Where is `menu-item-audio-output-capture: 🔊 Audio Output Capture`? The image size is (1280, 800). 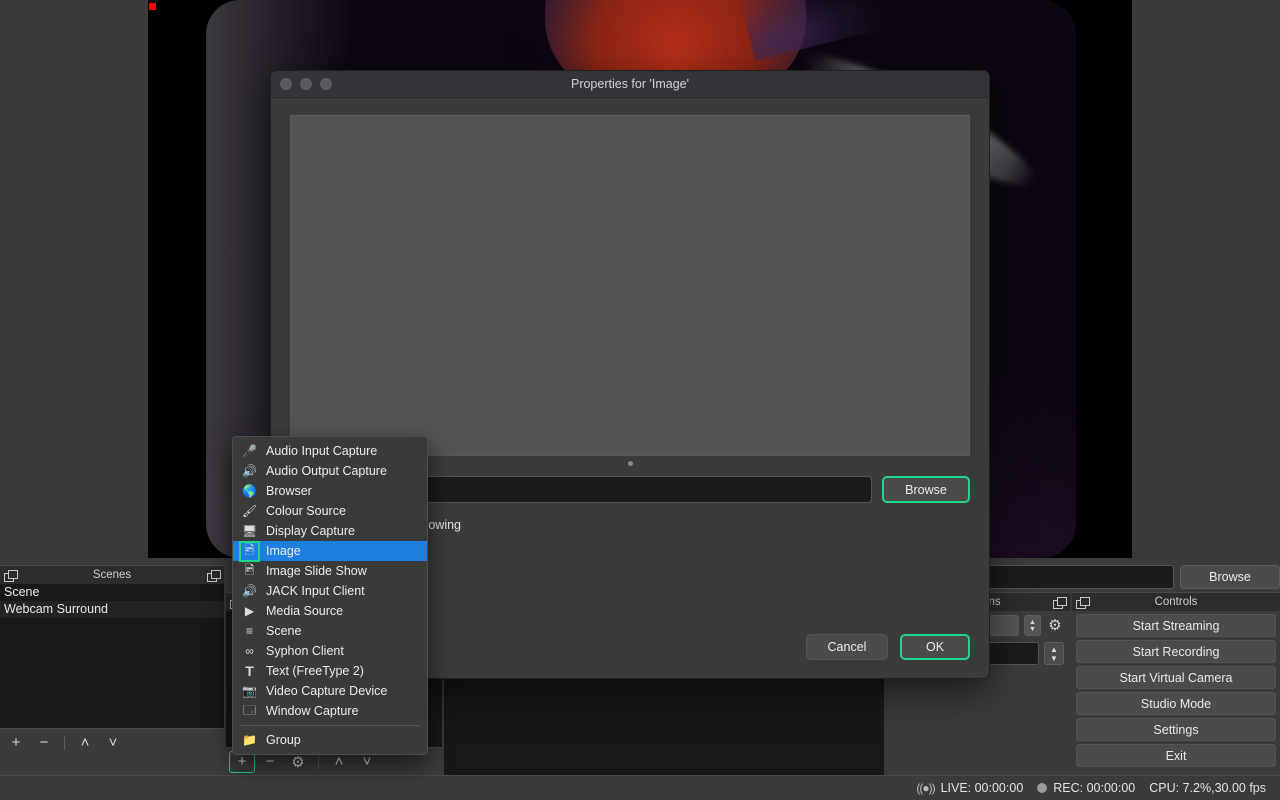
menu-item-audio-output-capture: 🔊 Audio Output Capture is located at coordinates (330, 471).